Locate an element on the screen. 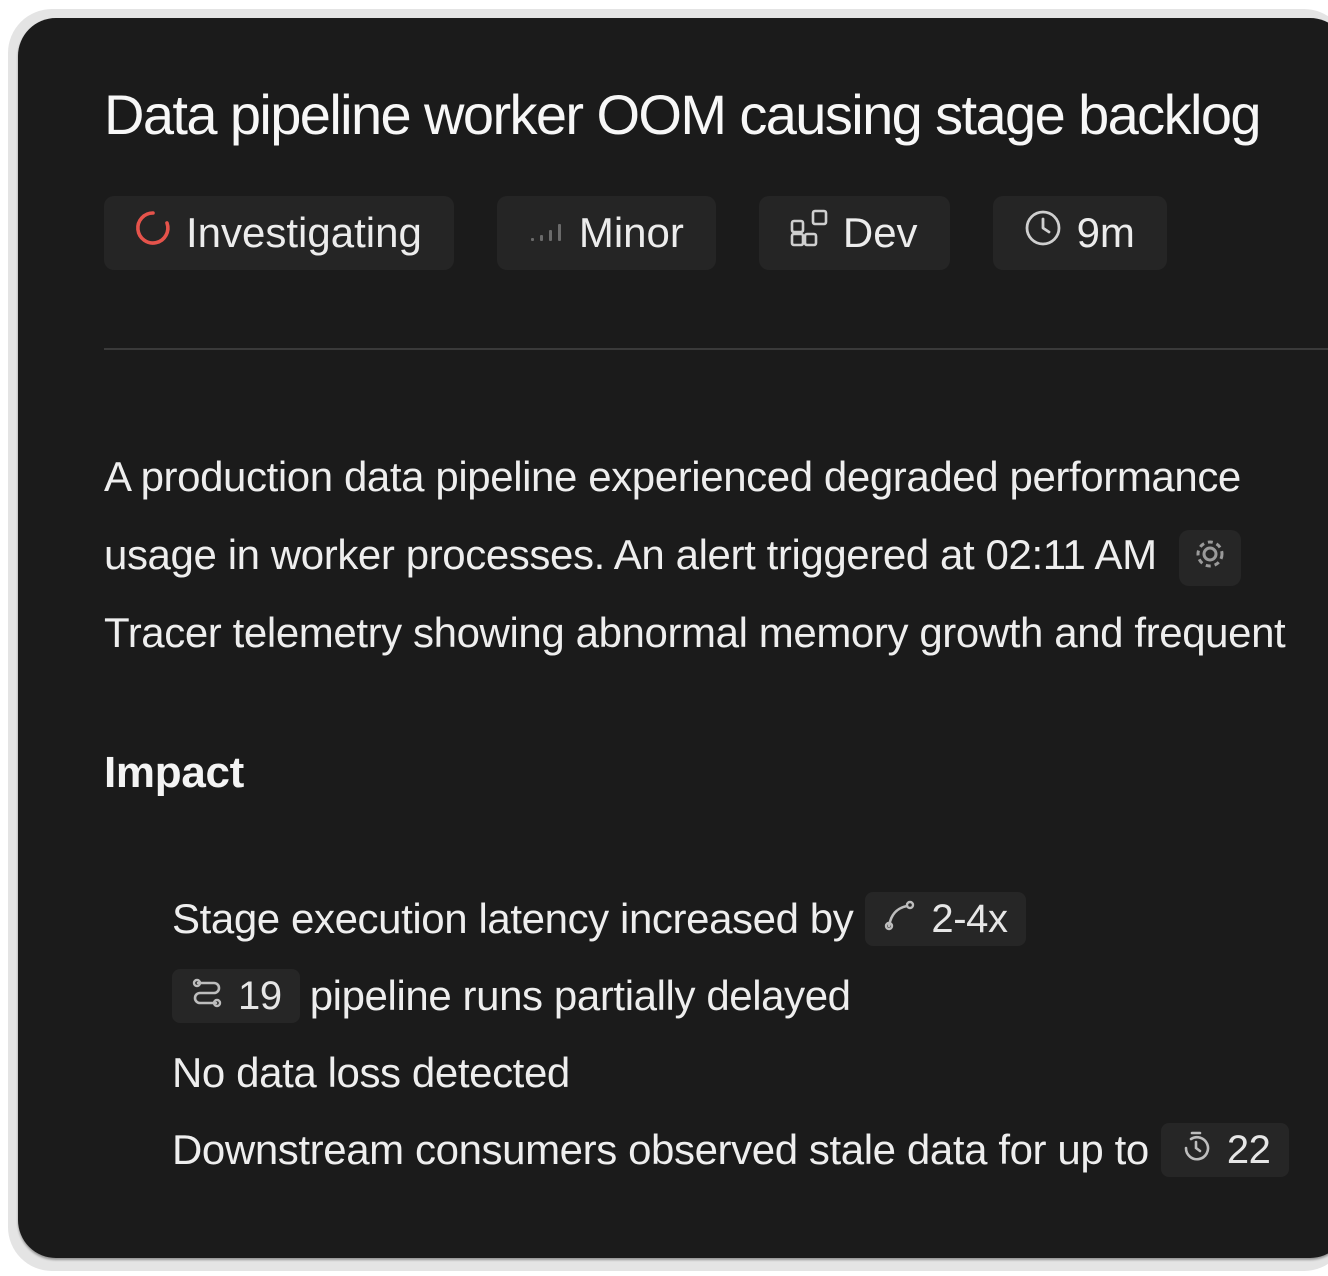 The width and height of the screenshot is (1328, 1276). status-badge: Investigating is located at coordinates (279, 233).